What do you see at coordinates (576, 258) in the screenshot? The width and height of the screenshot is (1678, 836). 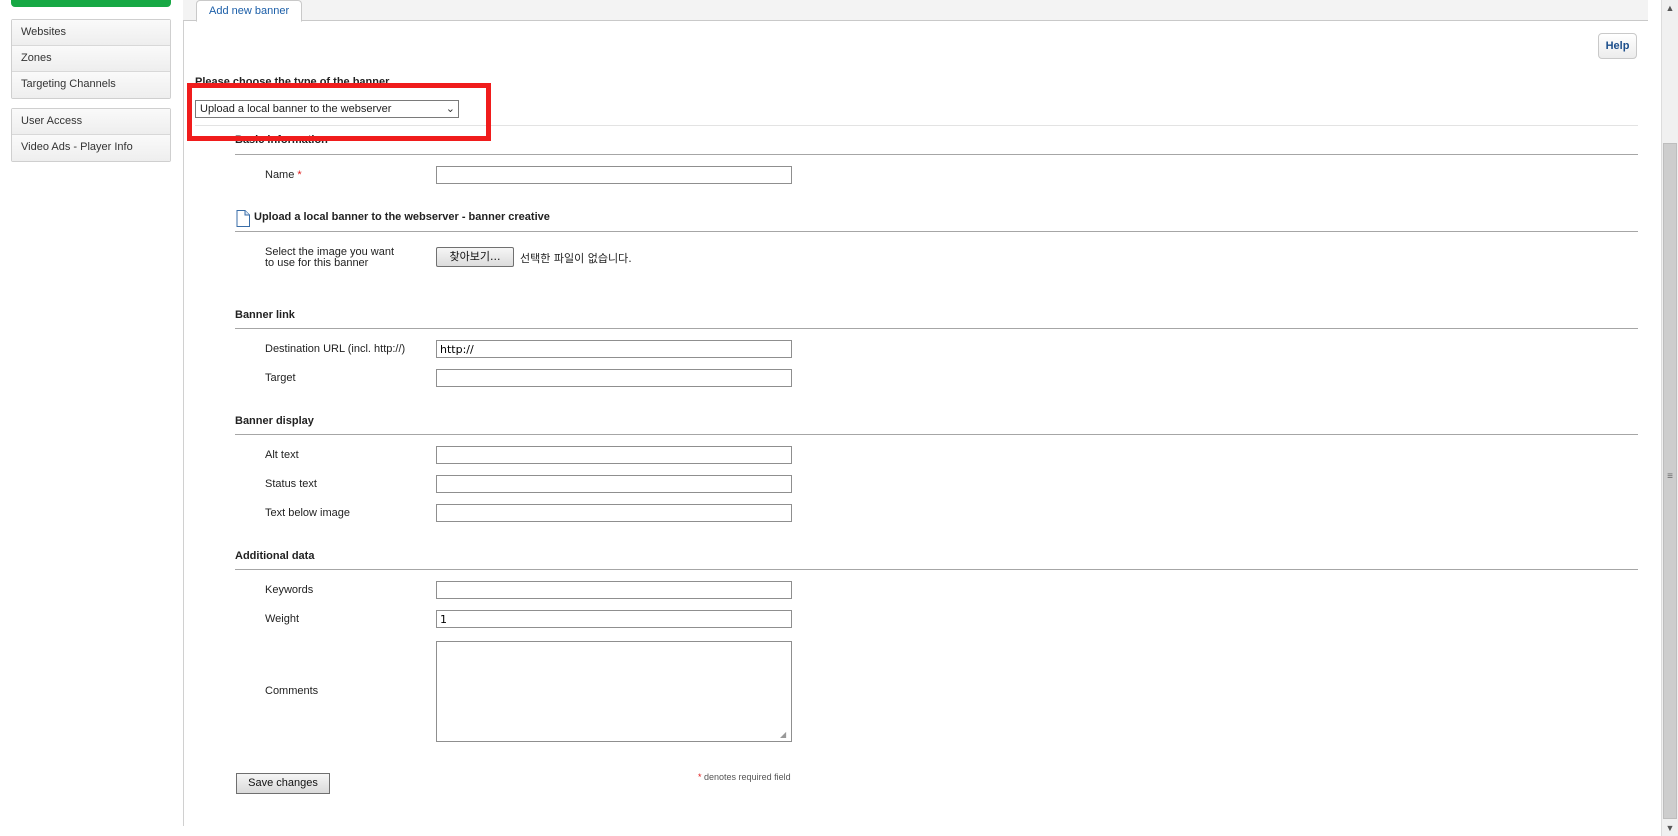 I see `no-file-selected-text: 선택한 파일이 없습니다.` at bounding box center [576, 258].